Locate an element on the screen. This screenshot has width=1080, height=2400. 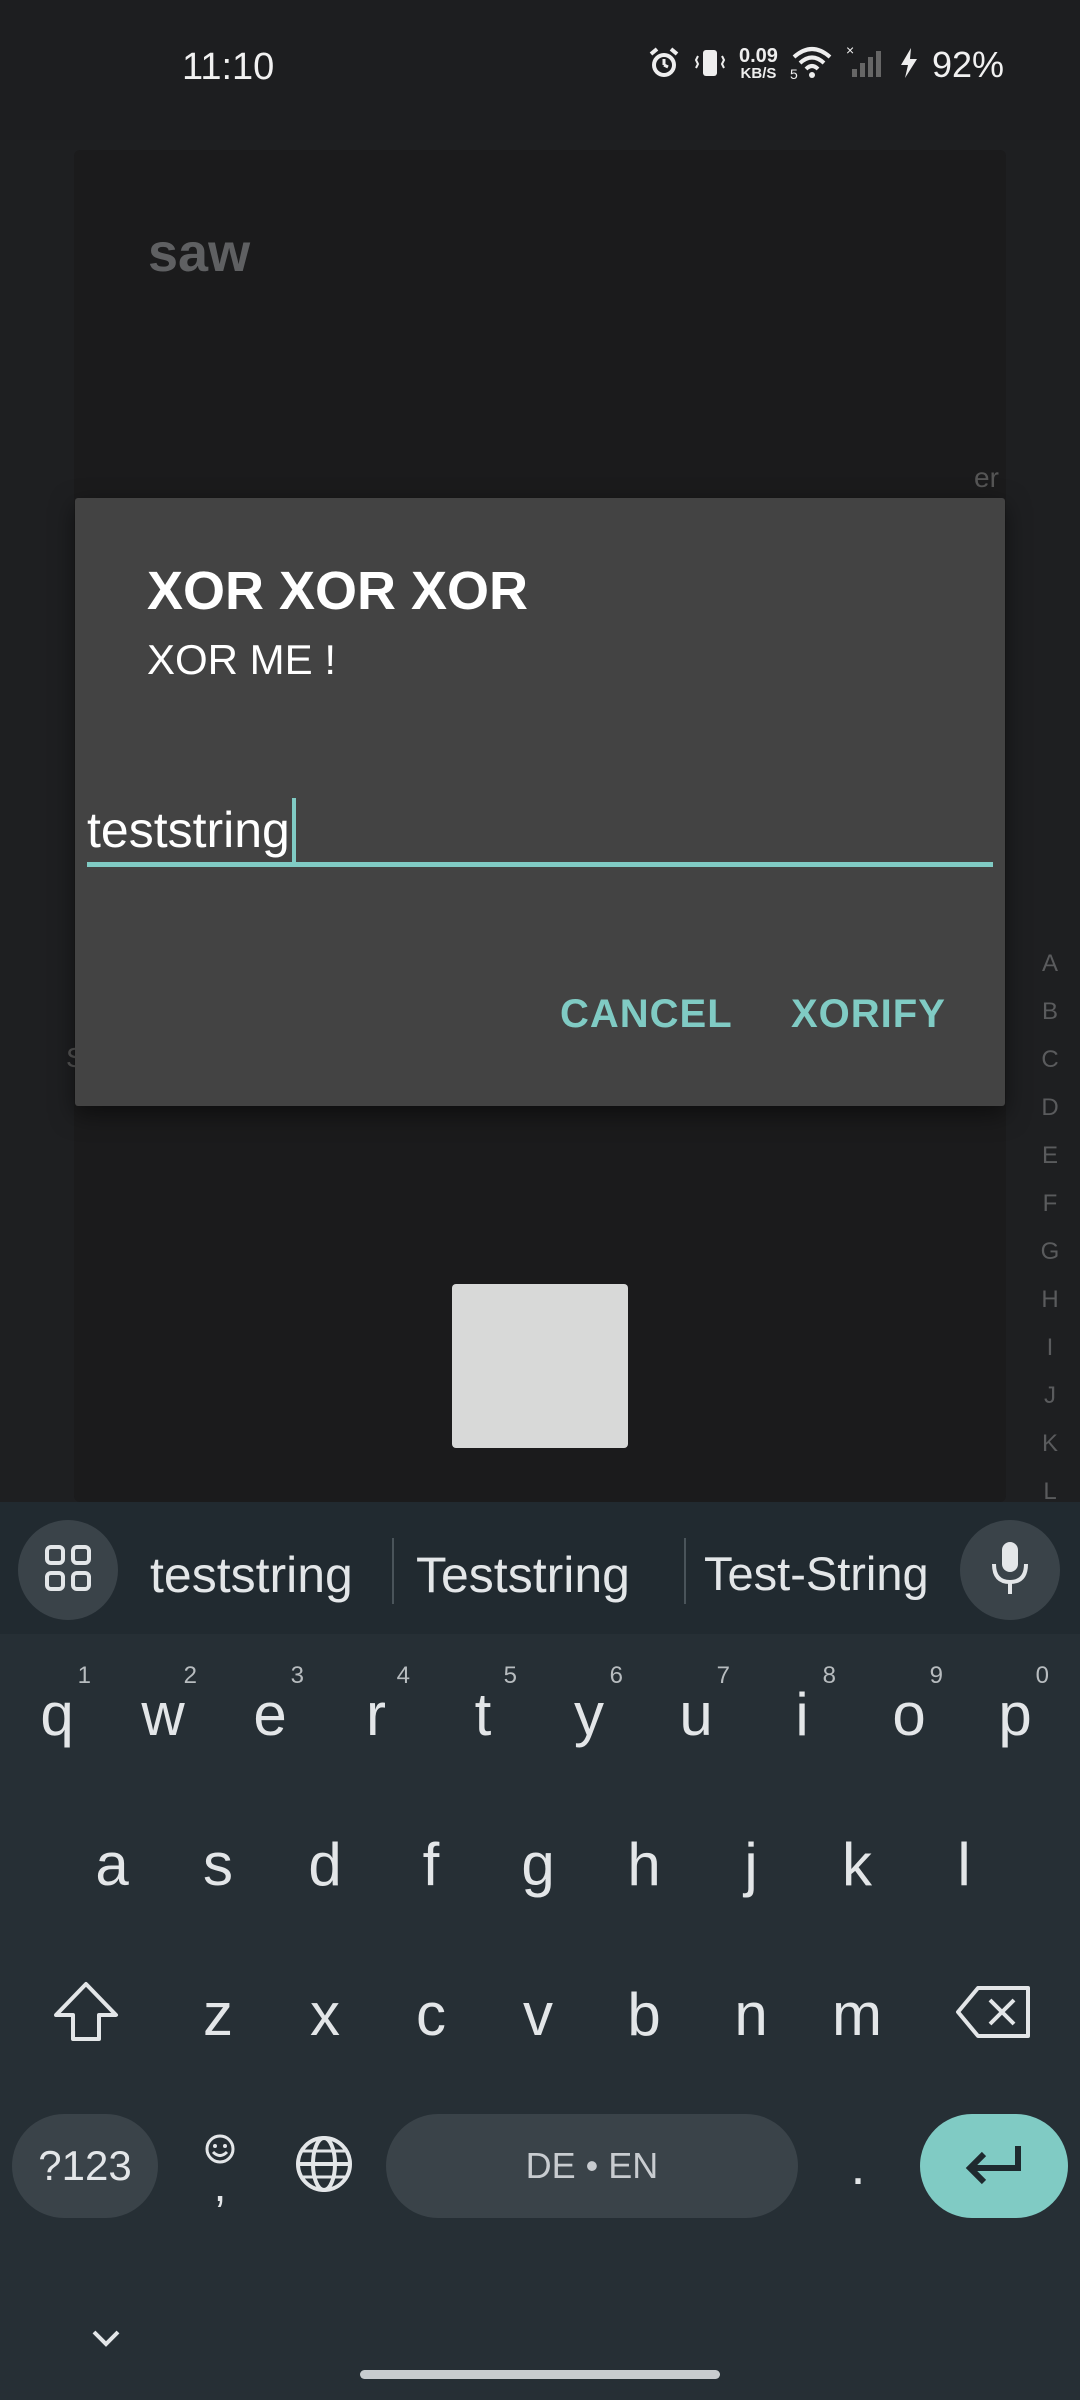
key-g: g is located at coordinates (538, 1864).